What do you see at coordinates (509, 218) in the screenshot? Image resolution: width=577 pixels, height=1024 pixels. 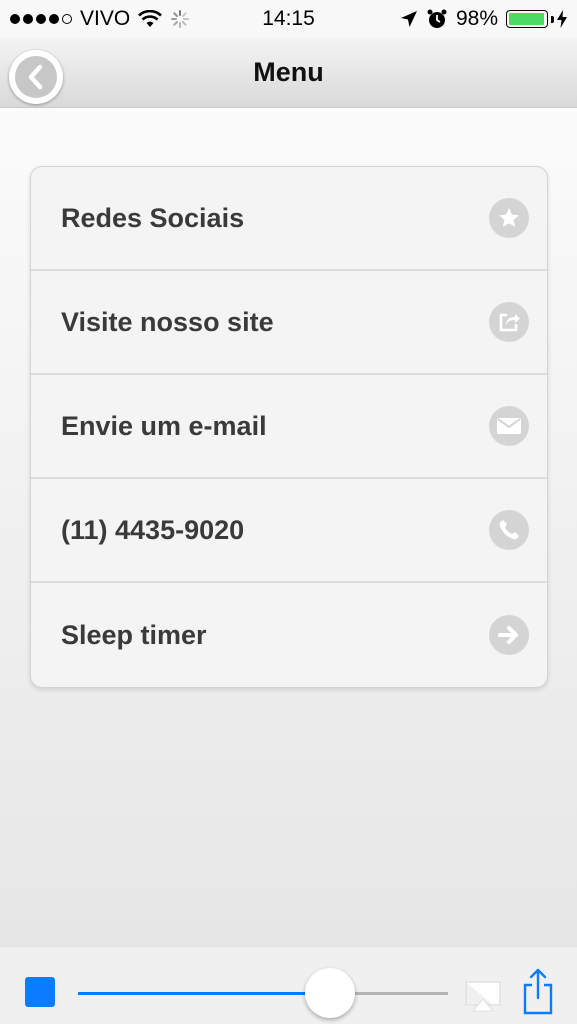 I see `star-icon` at bounding box center [509, 218].